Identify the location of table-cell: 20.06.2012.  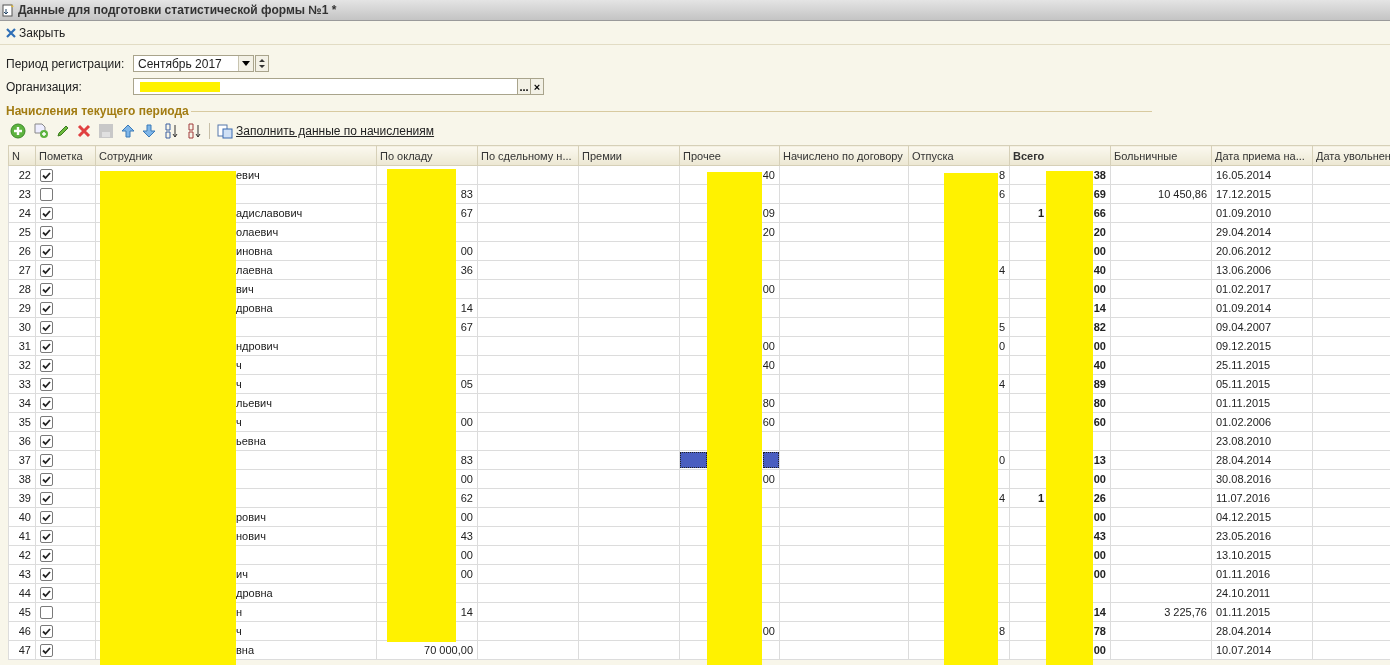
(1262, 251).